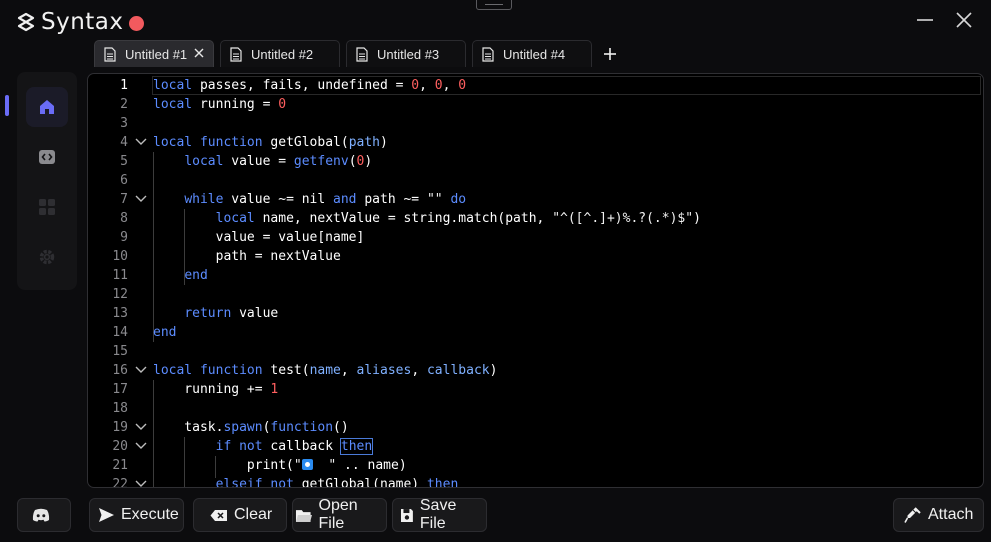 The width and height of the screenshot is (991, 542). I want to click on execute-label: Execute, so click(150, 514).